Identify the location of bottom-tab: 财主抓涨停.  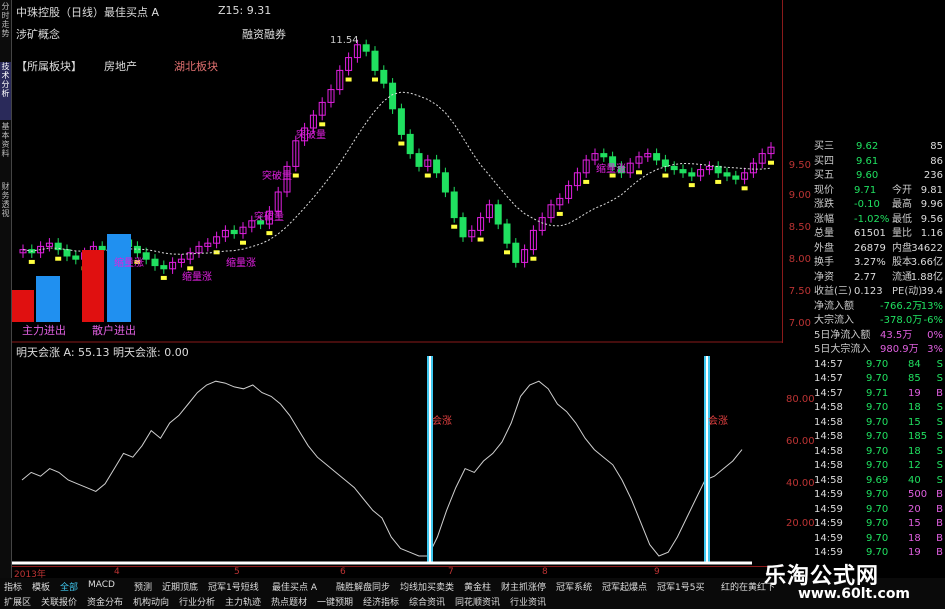
(523, 586).